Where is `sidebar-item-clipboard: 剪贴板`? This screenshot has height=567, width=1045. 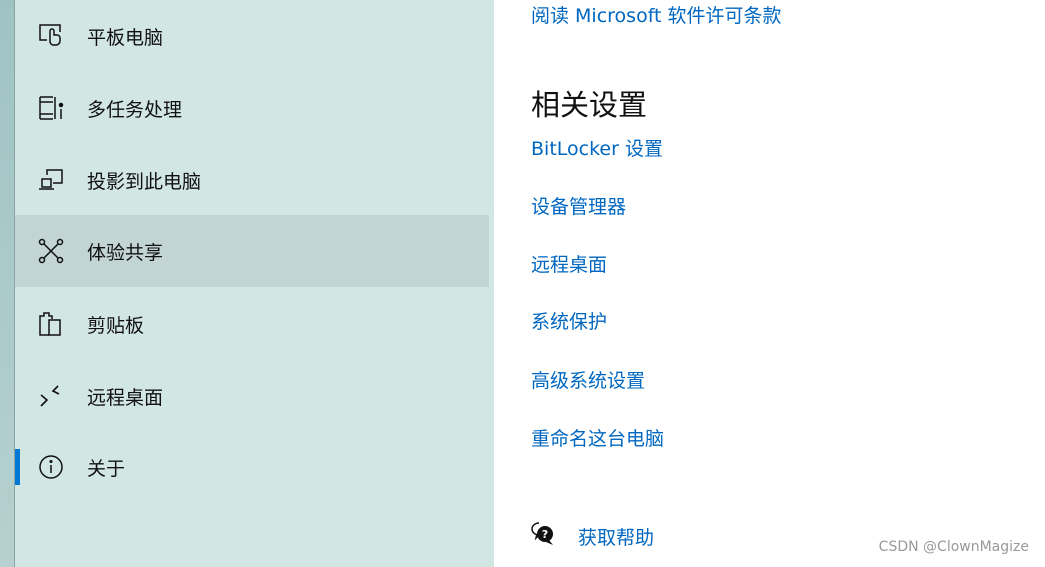 sidebar-item-clipboard: 剪贴板 is located at coordinates (252, 324).